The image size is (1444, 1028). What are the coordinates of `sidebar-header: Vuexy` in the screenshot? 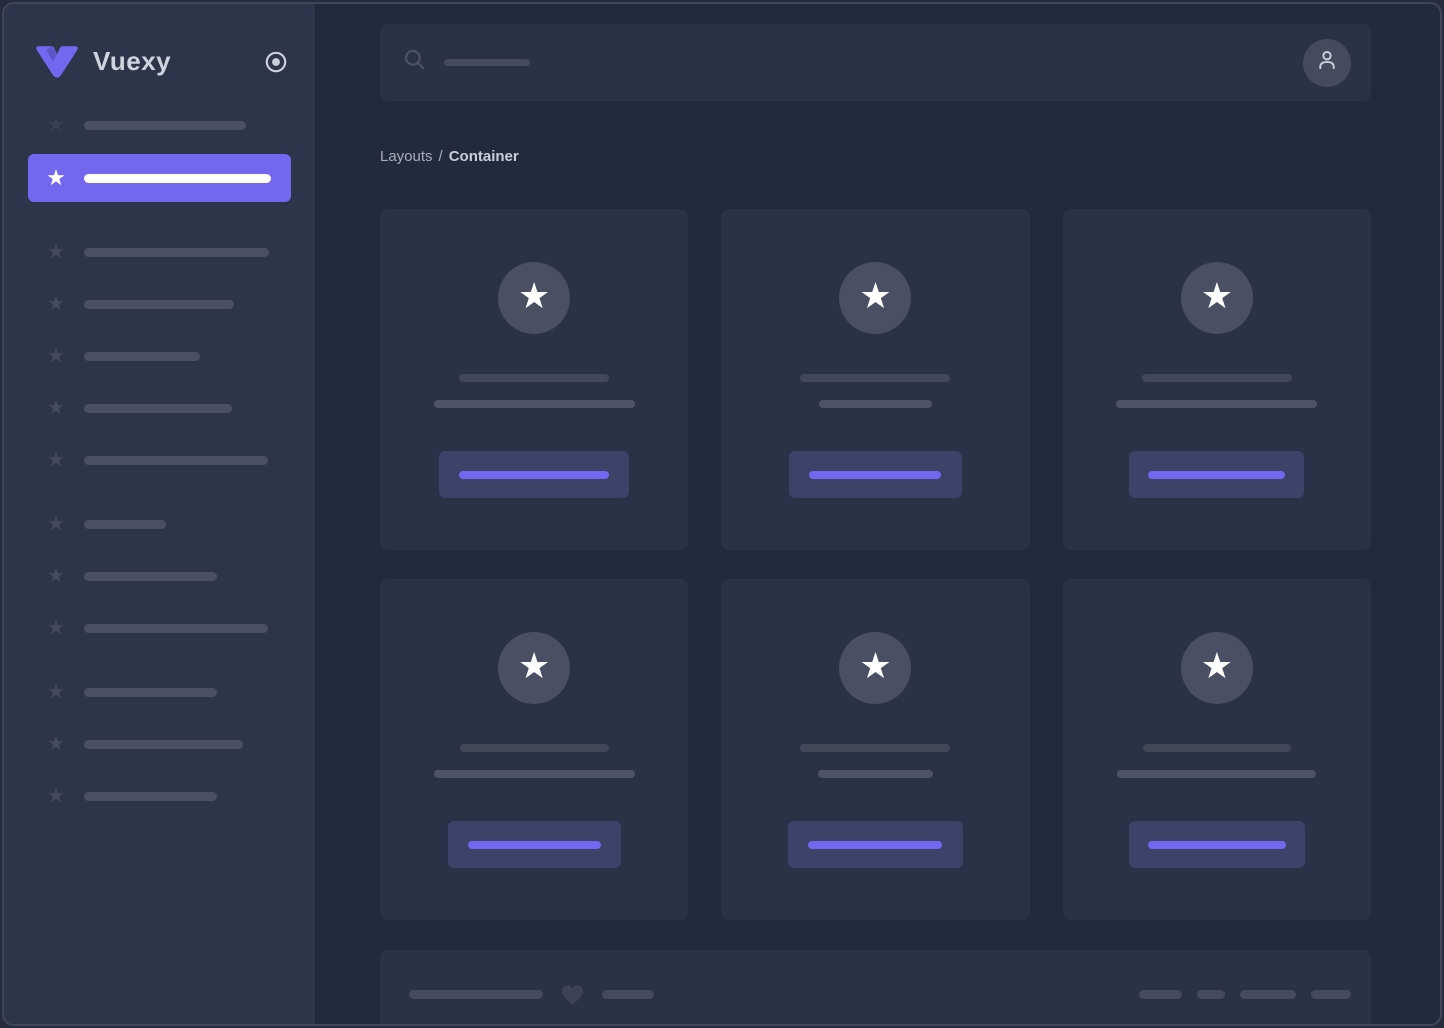 It's located at (159, 52).